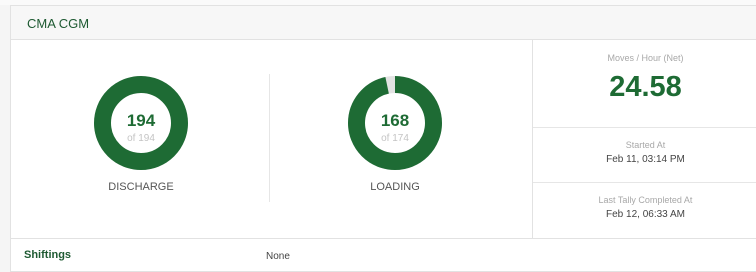 This screenshot has width=756, height=272. I want to click on shiftings-label: Shiftings, so click(48, 255).